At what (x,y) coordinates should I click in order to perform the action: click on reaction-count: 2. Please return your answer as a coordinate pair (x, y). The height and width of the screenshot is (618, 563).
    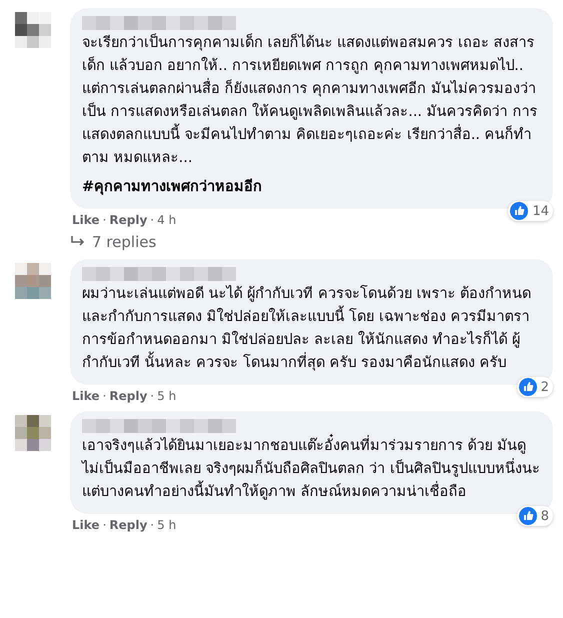
    Looking at the image, I should click on (534, 387).